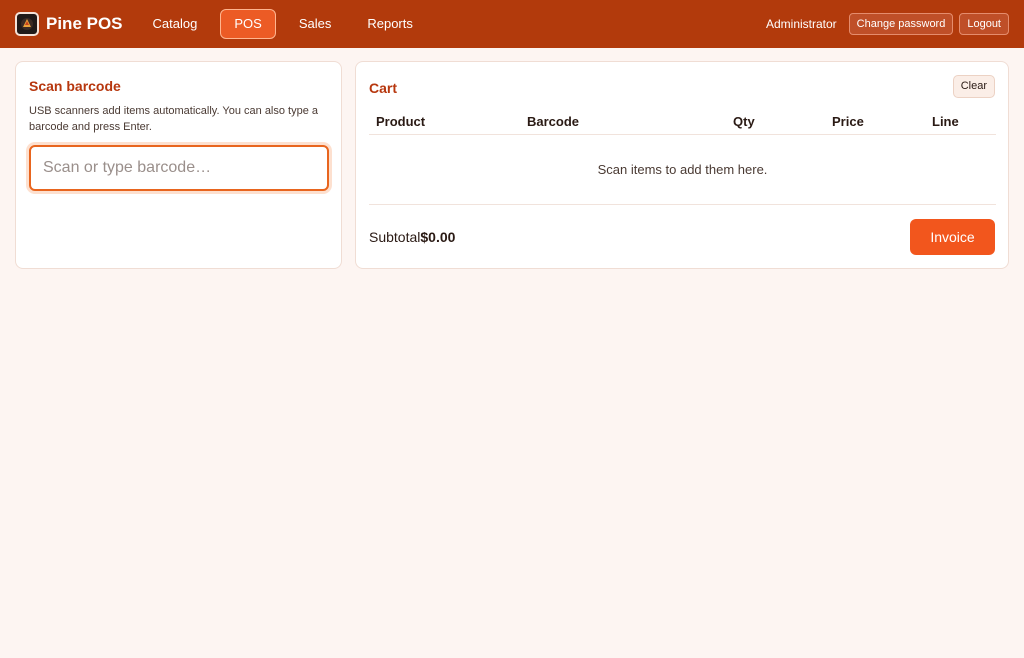  What do you see at coordinates (945, 121) in the screenshot?
I see `column-header-line: Line` at bounding box center [945, 121].